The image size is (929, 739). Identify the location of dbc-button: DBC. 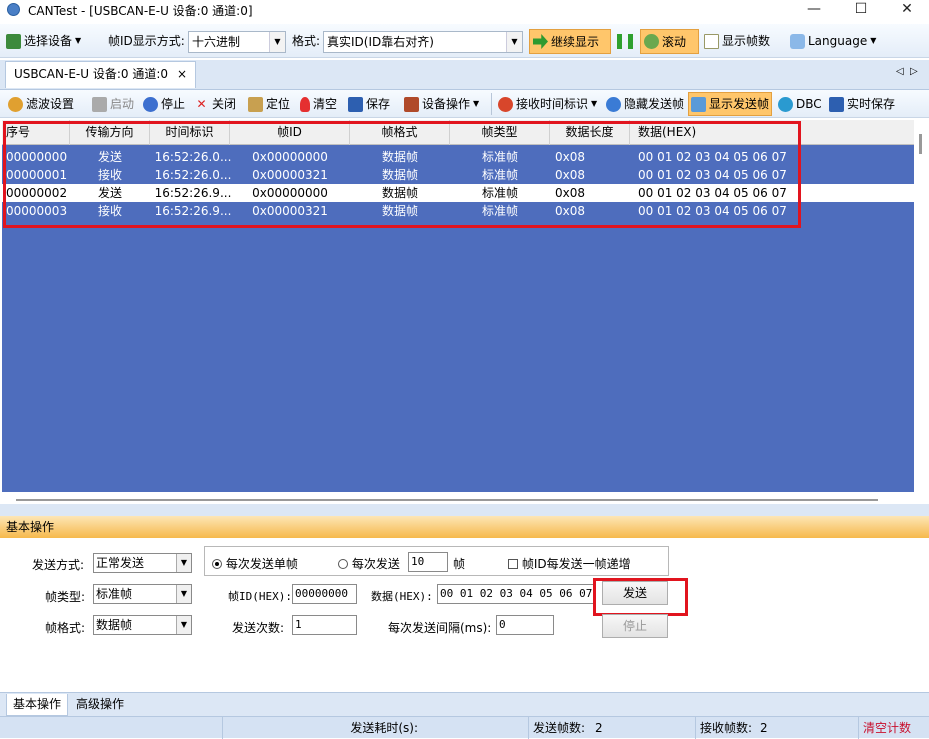
(800, 104).